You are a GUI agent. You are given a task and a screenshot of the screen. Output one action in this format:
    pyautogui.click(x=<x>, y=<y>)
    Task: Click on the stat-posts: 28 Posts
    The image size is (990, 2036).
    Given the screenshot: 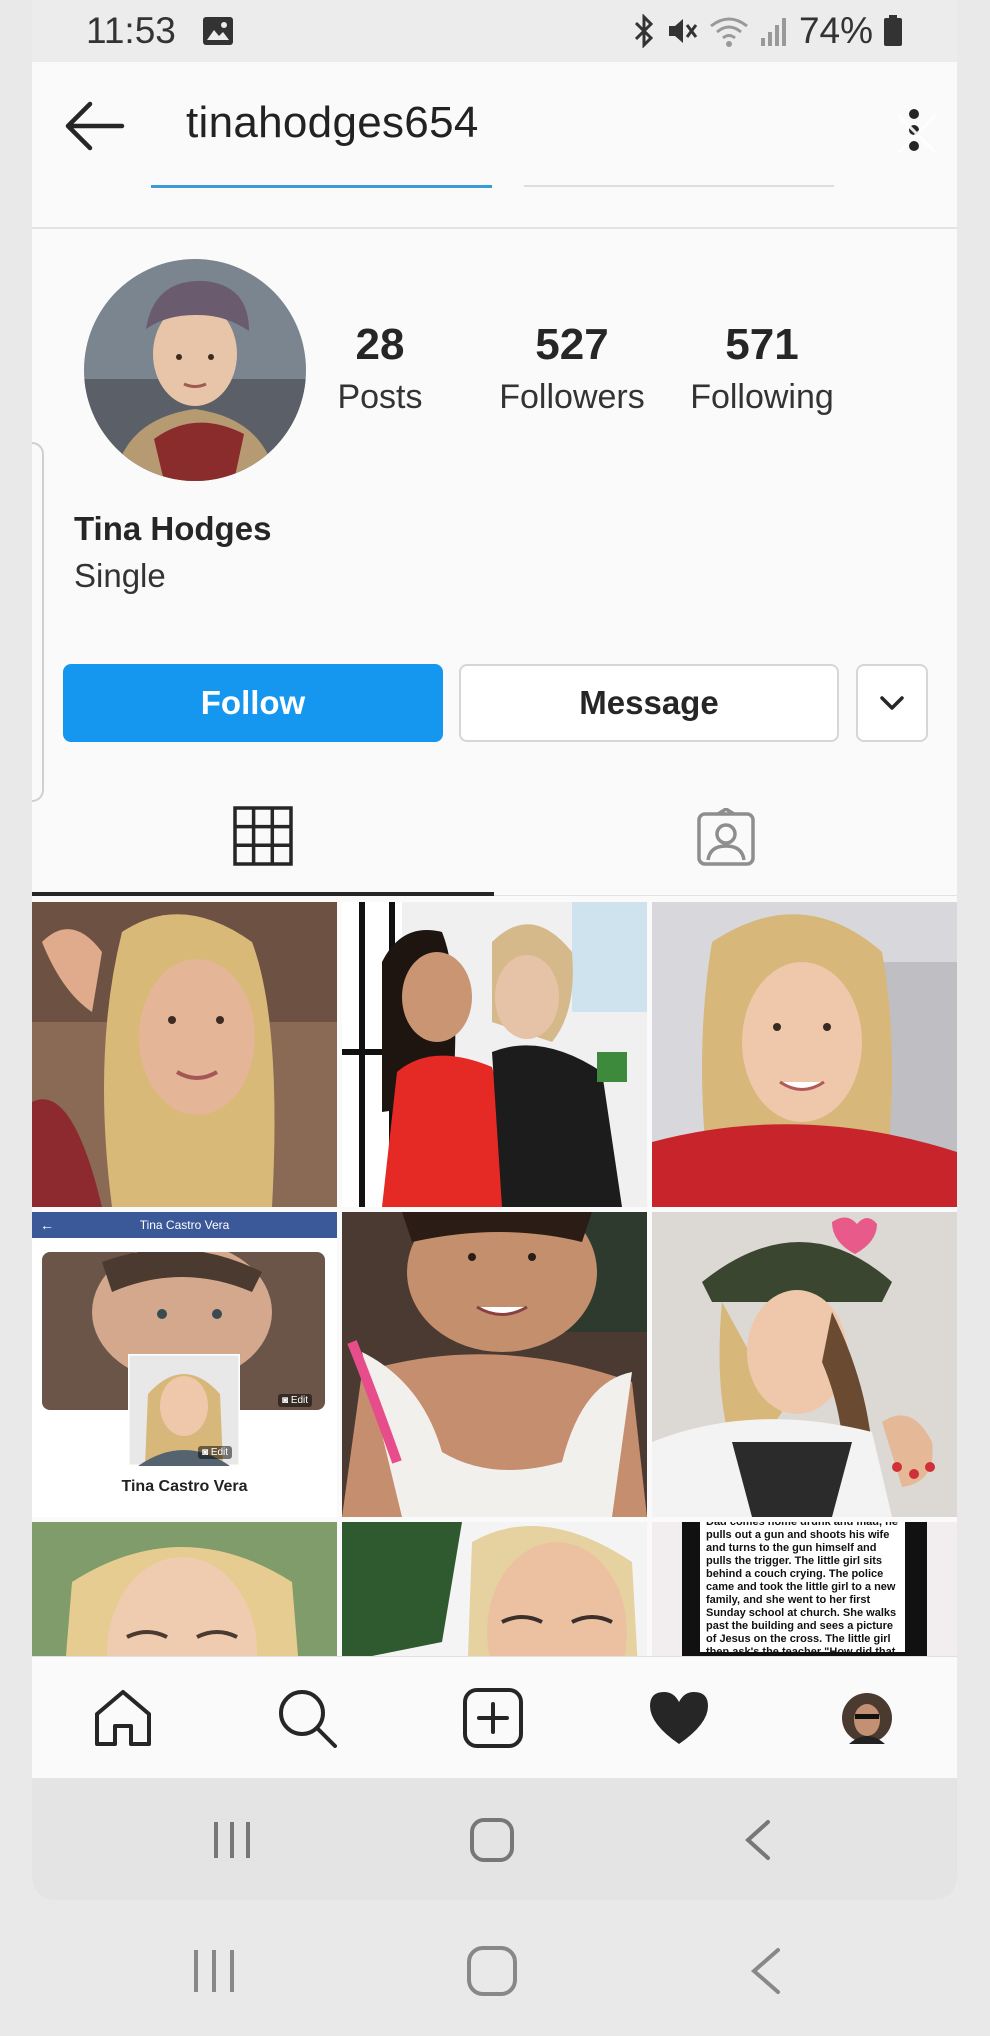 What is the action you would take?
    pyautogui.click(x=380, y=368)
    